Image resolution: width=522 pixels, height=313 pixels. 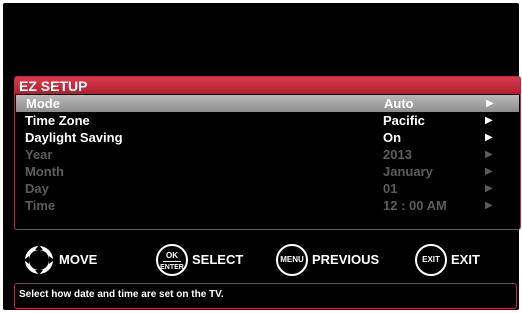 I want to click on row-label: Mode, so click(x=43, y=103).